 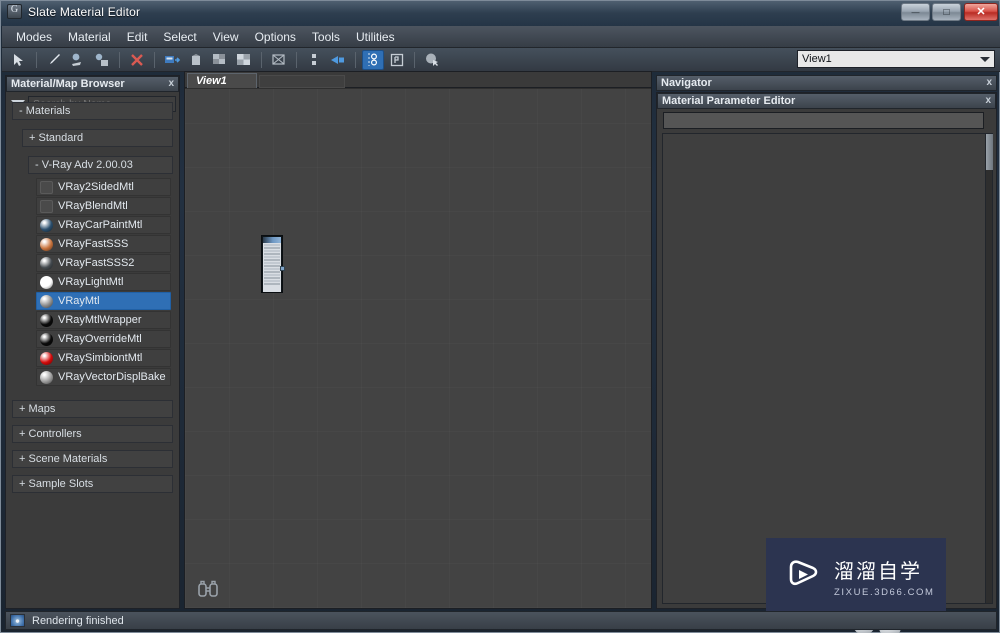 What do you see at coordinates (92, 434) in the screenshot?
I see `browser-section-controllers: + Controllers` at bounding box center [92, 434].